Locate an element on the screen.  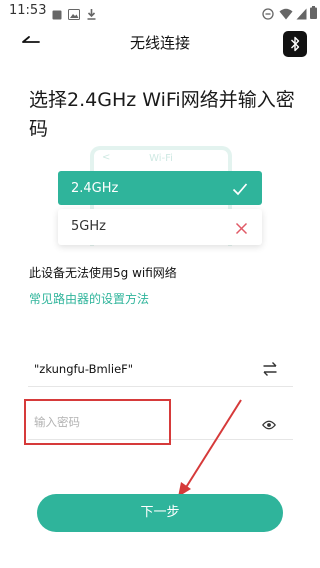
annotation-arrow is located at coordinates (210, 448).